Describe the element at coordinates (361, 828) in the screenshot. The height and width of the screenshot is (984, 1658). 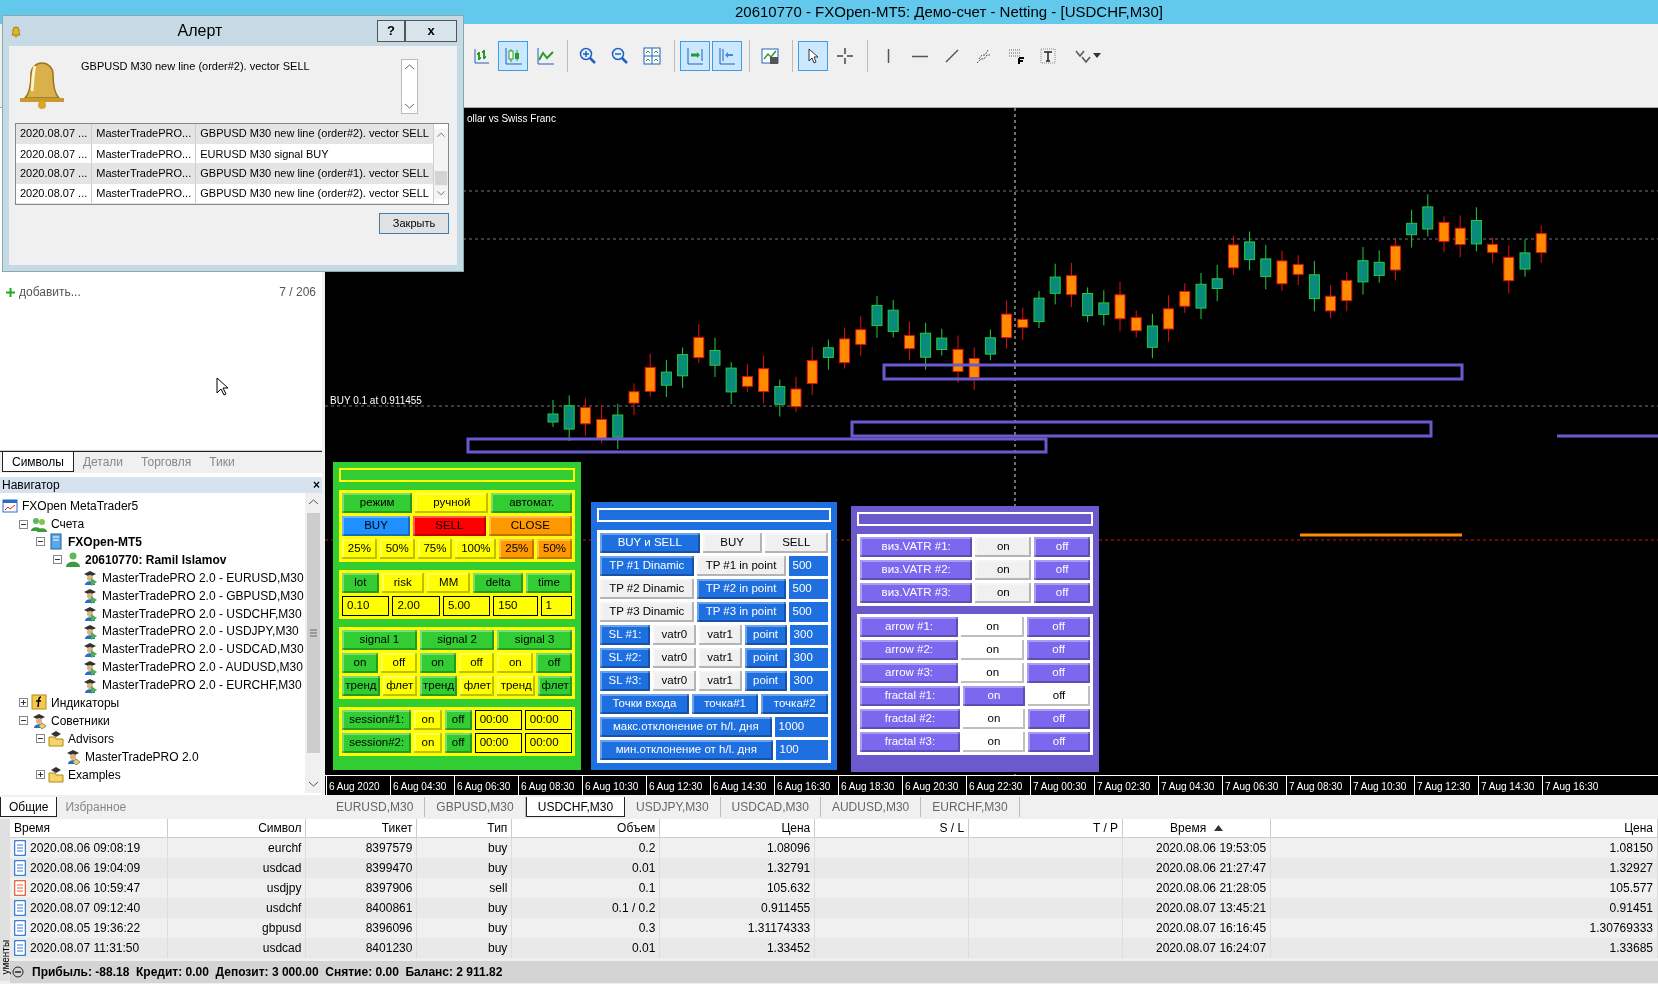
I see `column-header: Тикет` at that location.